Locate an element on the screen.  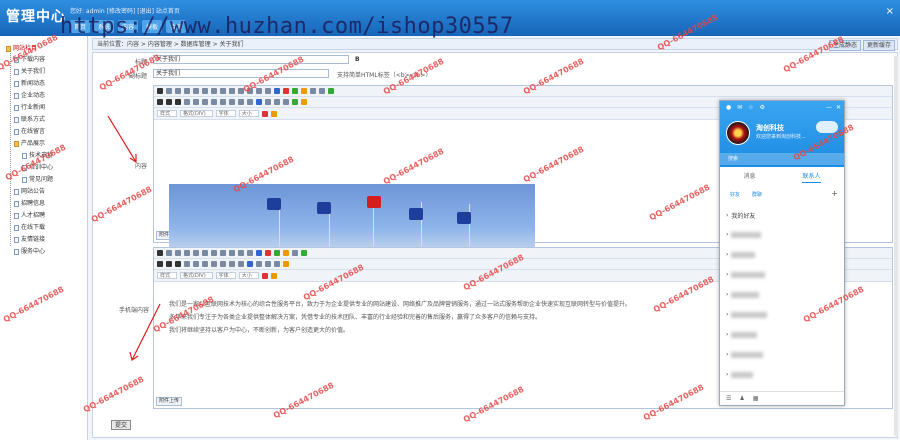
grid-icon: ▦ is located at coordinates (756, 398).